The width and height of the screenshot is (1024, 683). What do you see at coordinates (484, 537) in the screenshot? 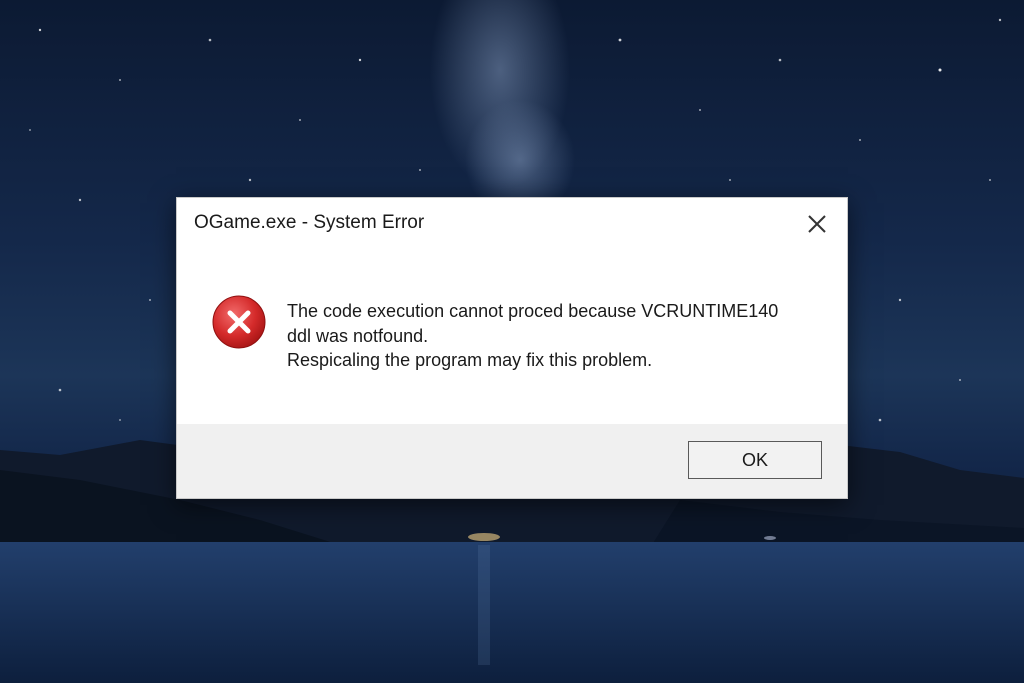
I see `shore-light` at bounding box center [484, 537].